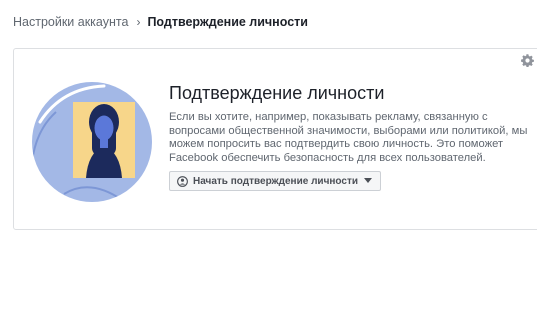  What do you see at coordinates (527, 60) in the screenshot?
I see `gear-icon` at bounding box center [527, 60].